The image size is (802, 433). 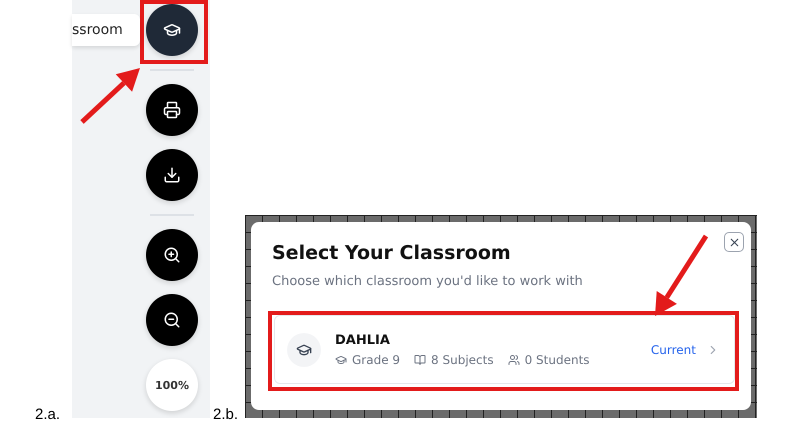 What do you see at coordinates (462, 359) in the screenshot?
I see `subjects-count: 8 Subjects` at bounding box center [462, 359].